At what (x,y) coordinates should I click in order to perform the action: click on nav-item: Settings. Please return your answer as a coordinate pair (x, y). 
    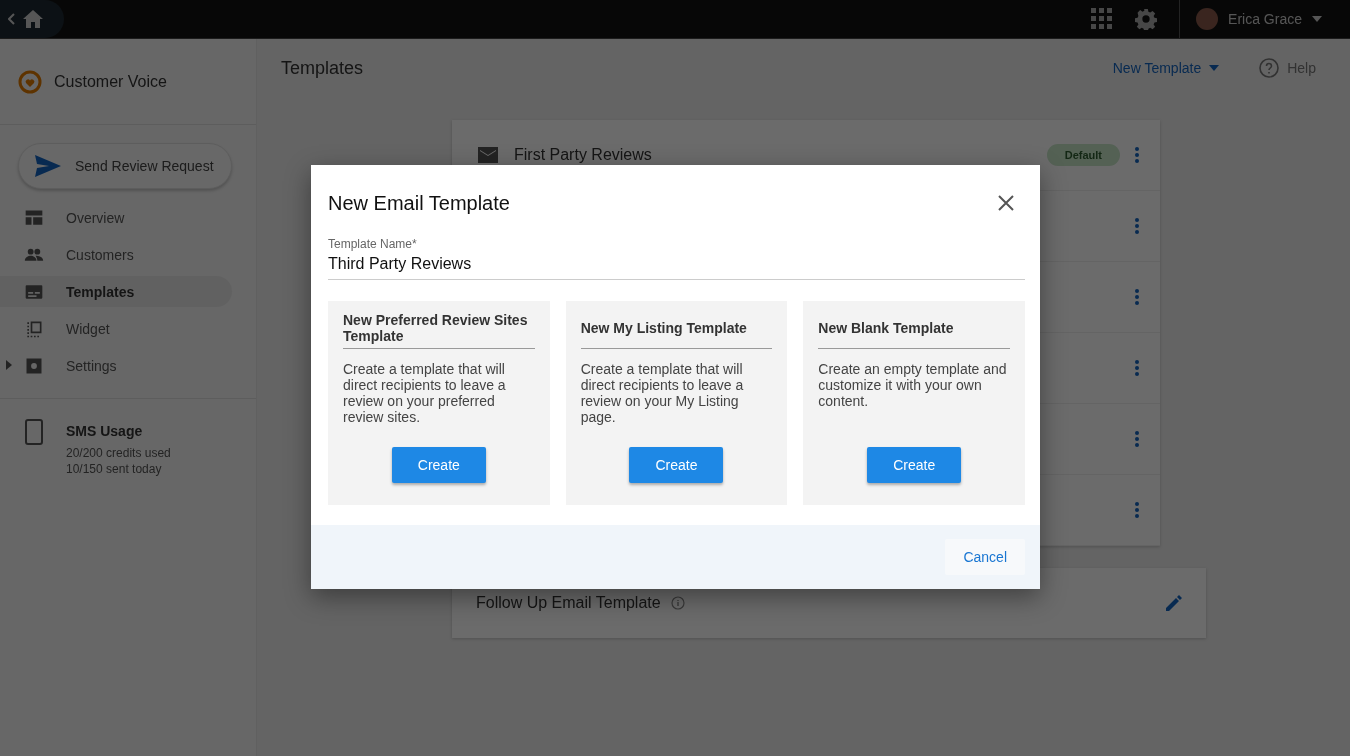
    Looking at the image, I should click on (116, 365).